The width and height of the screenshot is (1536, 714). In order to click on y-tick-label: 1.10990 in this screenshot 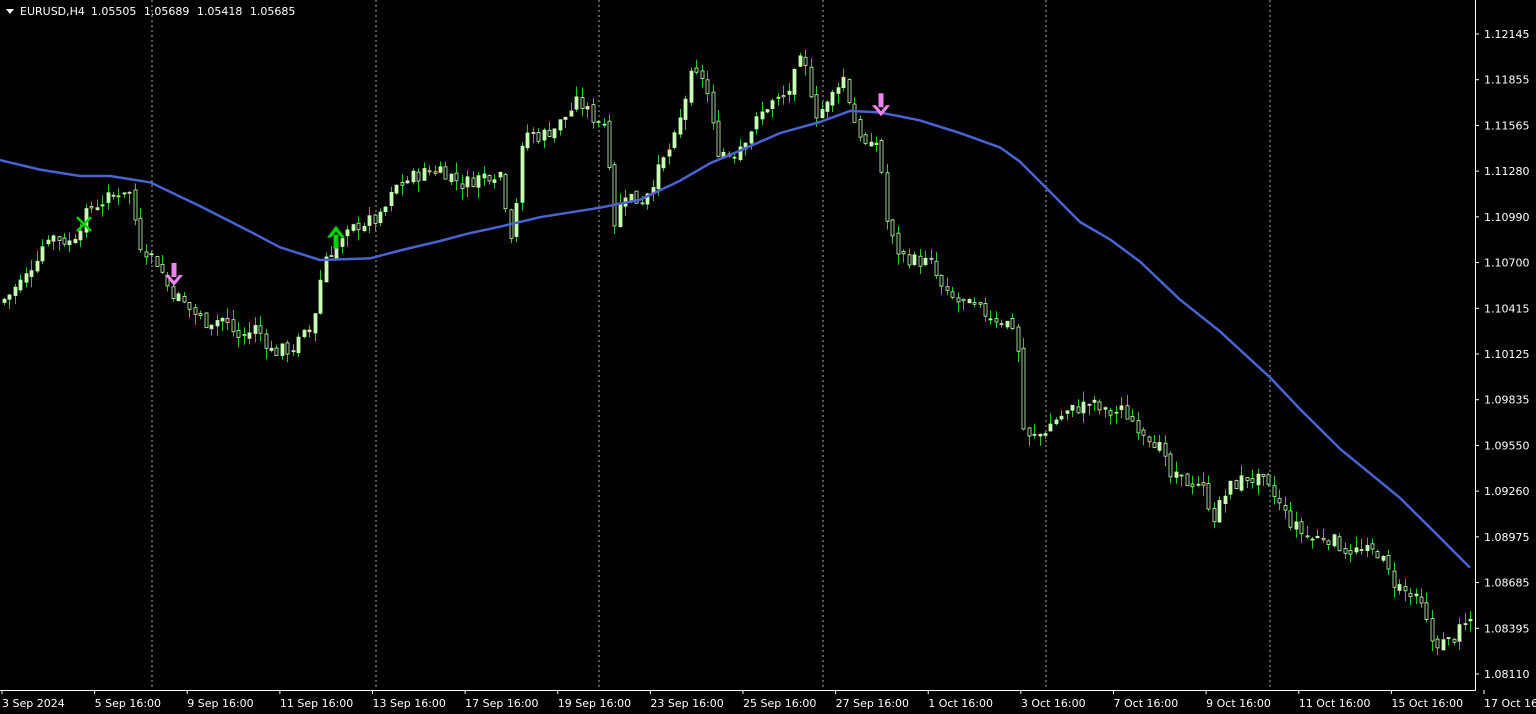, I will do `click(1507, 217)`.